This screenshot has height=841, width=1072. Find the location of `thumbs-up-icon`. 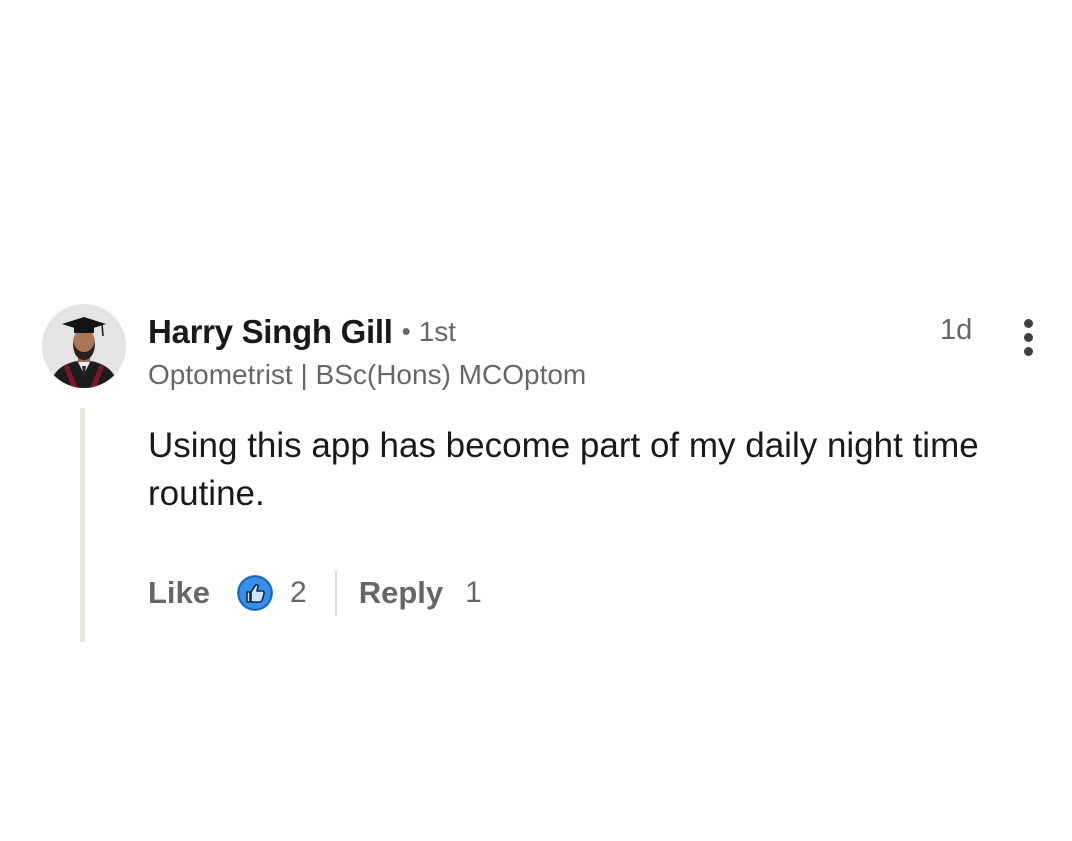

thumbs-up-icon is located at coordinates (255, 593).